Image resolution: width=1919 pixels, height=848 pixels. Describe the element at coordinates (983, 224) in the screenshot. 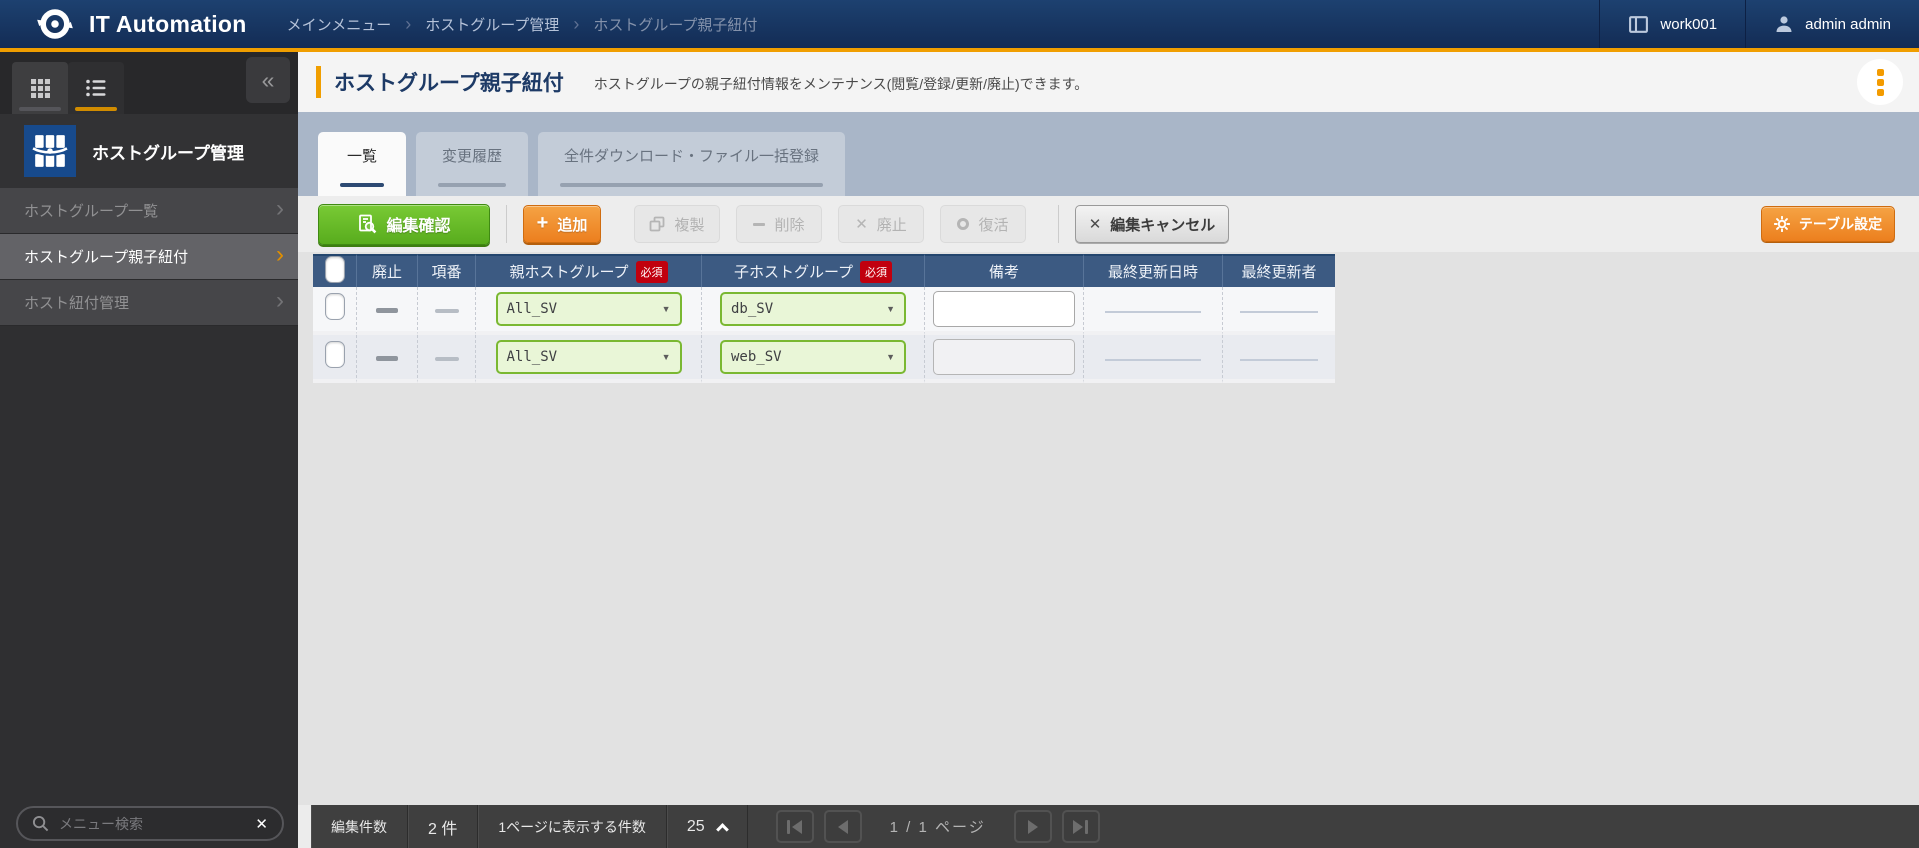

I see `restore-button: 復活` at that location.